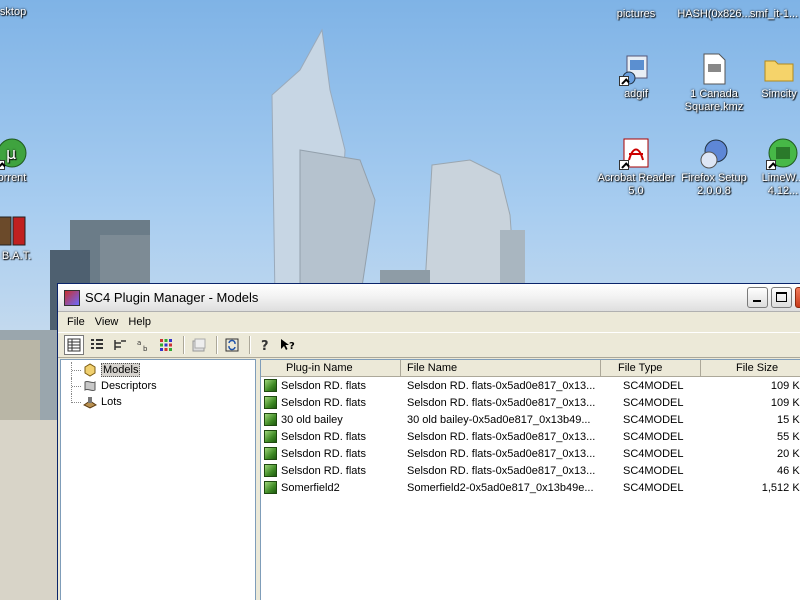  I want to click on tree-item-label: Lots, so click(111, 402).